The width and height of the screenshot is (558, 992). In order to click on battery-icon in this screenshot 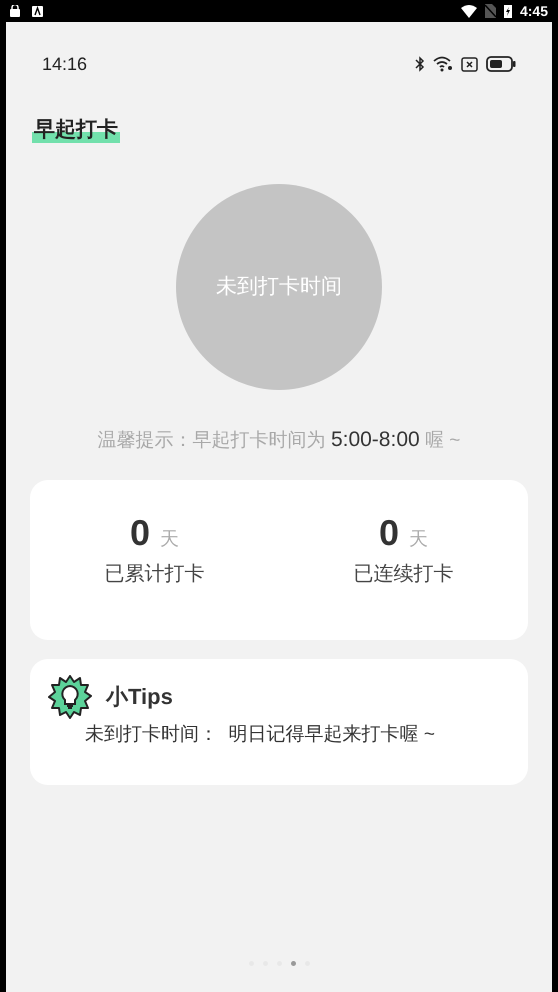, I will do `click(501, 64)`.